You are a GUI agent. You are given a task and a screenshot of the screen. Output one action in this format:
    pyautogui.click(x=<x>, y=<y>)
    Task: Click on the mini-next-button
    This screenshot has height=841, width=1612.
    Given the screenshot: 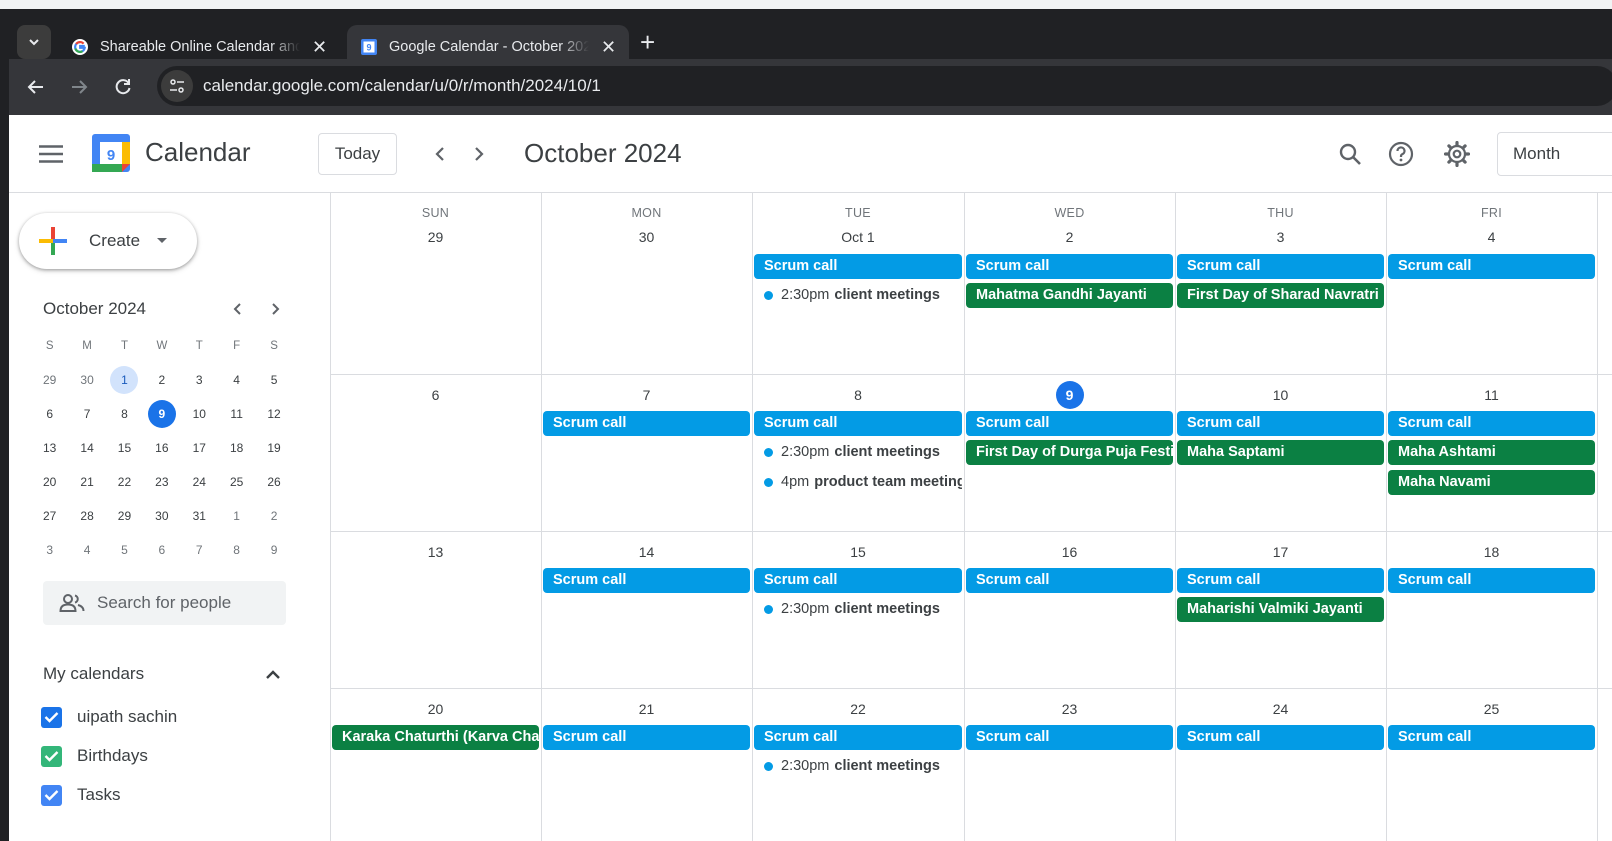 What is the action you would take?
    pyautogui.click(x=275, y=309)
    